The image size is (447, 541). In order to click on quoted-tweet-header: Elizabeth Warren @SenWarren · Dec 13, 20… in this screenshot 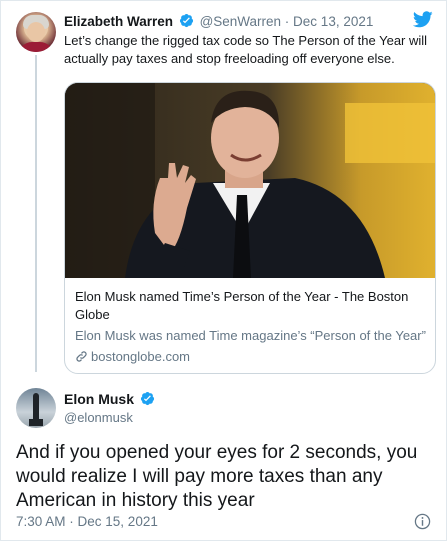, I will do `click(218, 22)`.